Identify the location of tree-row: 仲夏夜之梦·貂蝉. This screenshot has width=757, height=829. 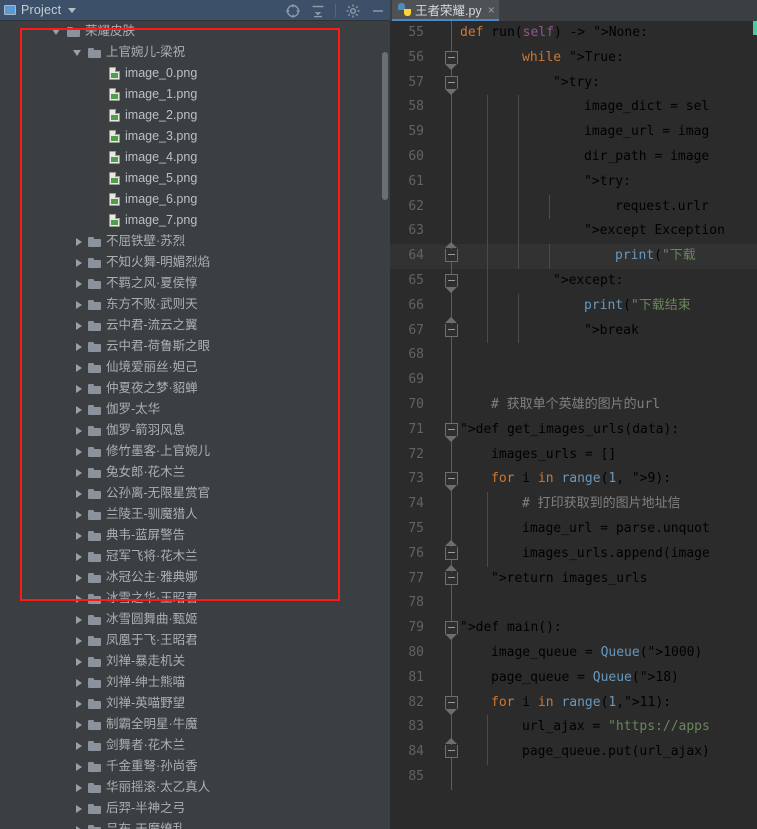
(195, 388).